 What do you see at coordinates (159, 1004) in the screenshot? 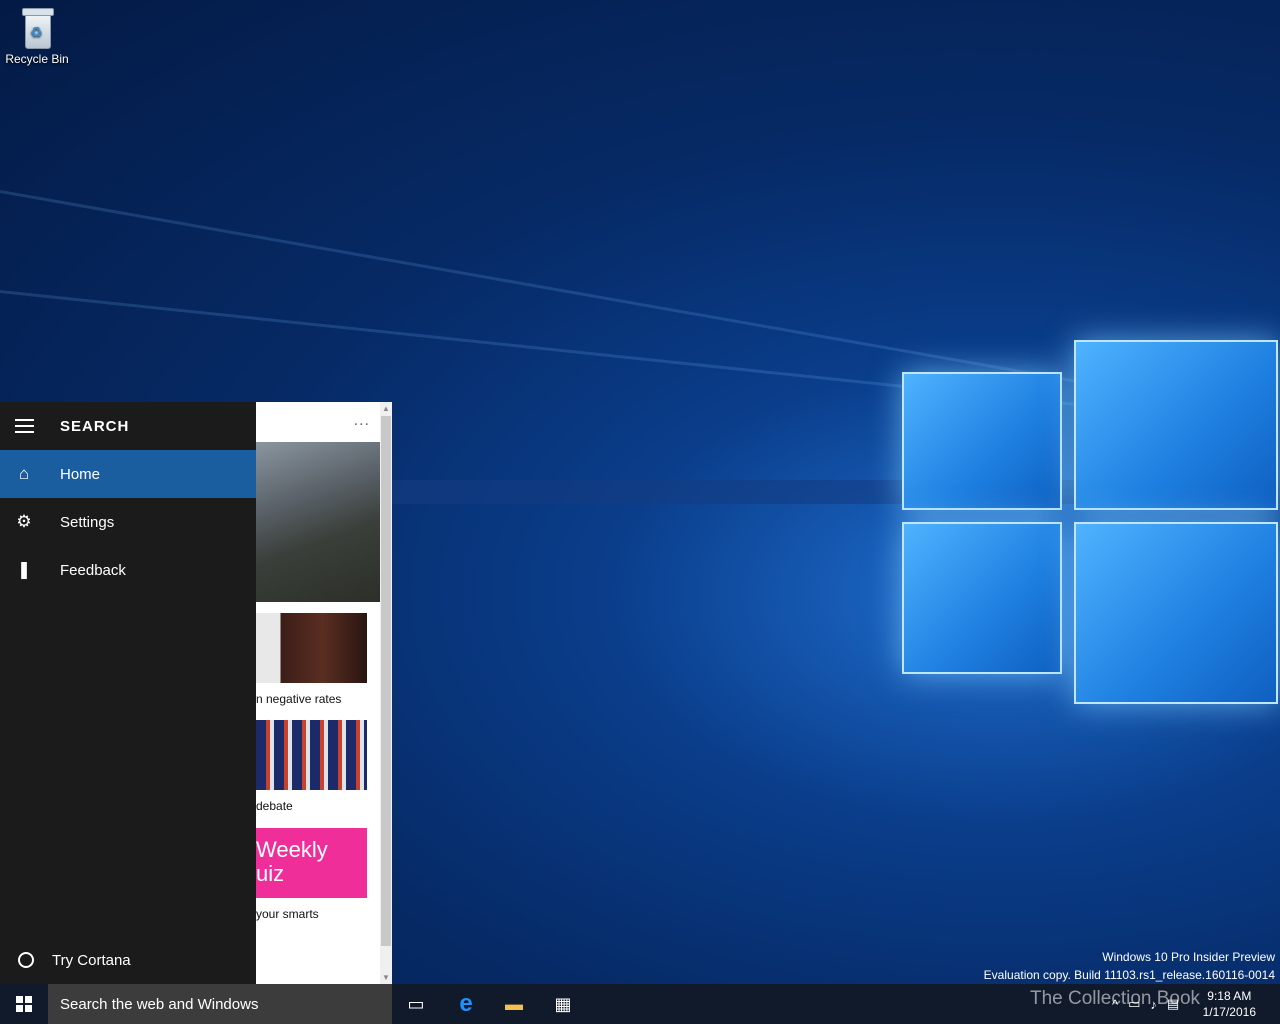
I see `search-placeholder: Search the web and Windows` at bounding box center [159, 1004].